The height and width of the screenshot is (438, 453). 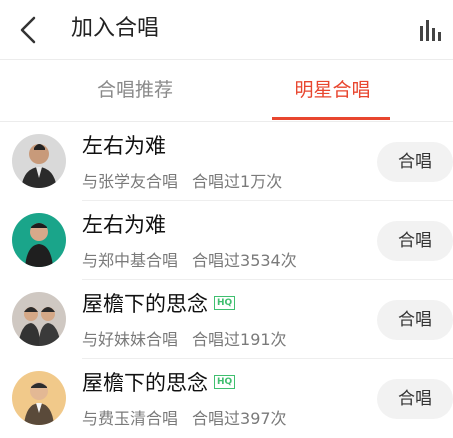 I want to click on song-meta: 与好妹妹合唱 合唱过191次, so click(x=184, y=338).